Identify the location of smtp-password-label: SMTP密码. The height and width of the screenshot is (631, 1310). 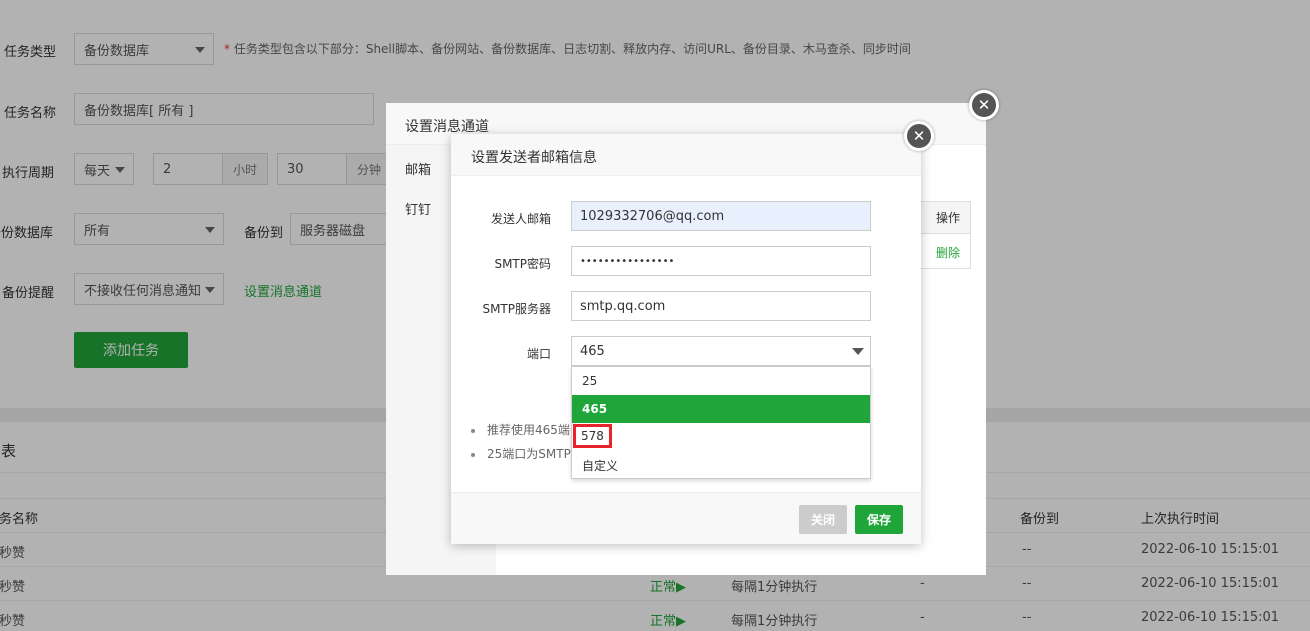
(522, 264).